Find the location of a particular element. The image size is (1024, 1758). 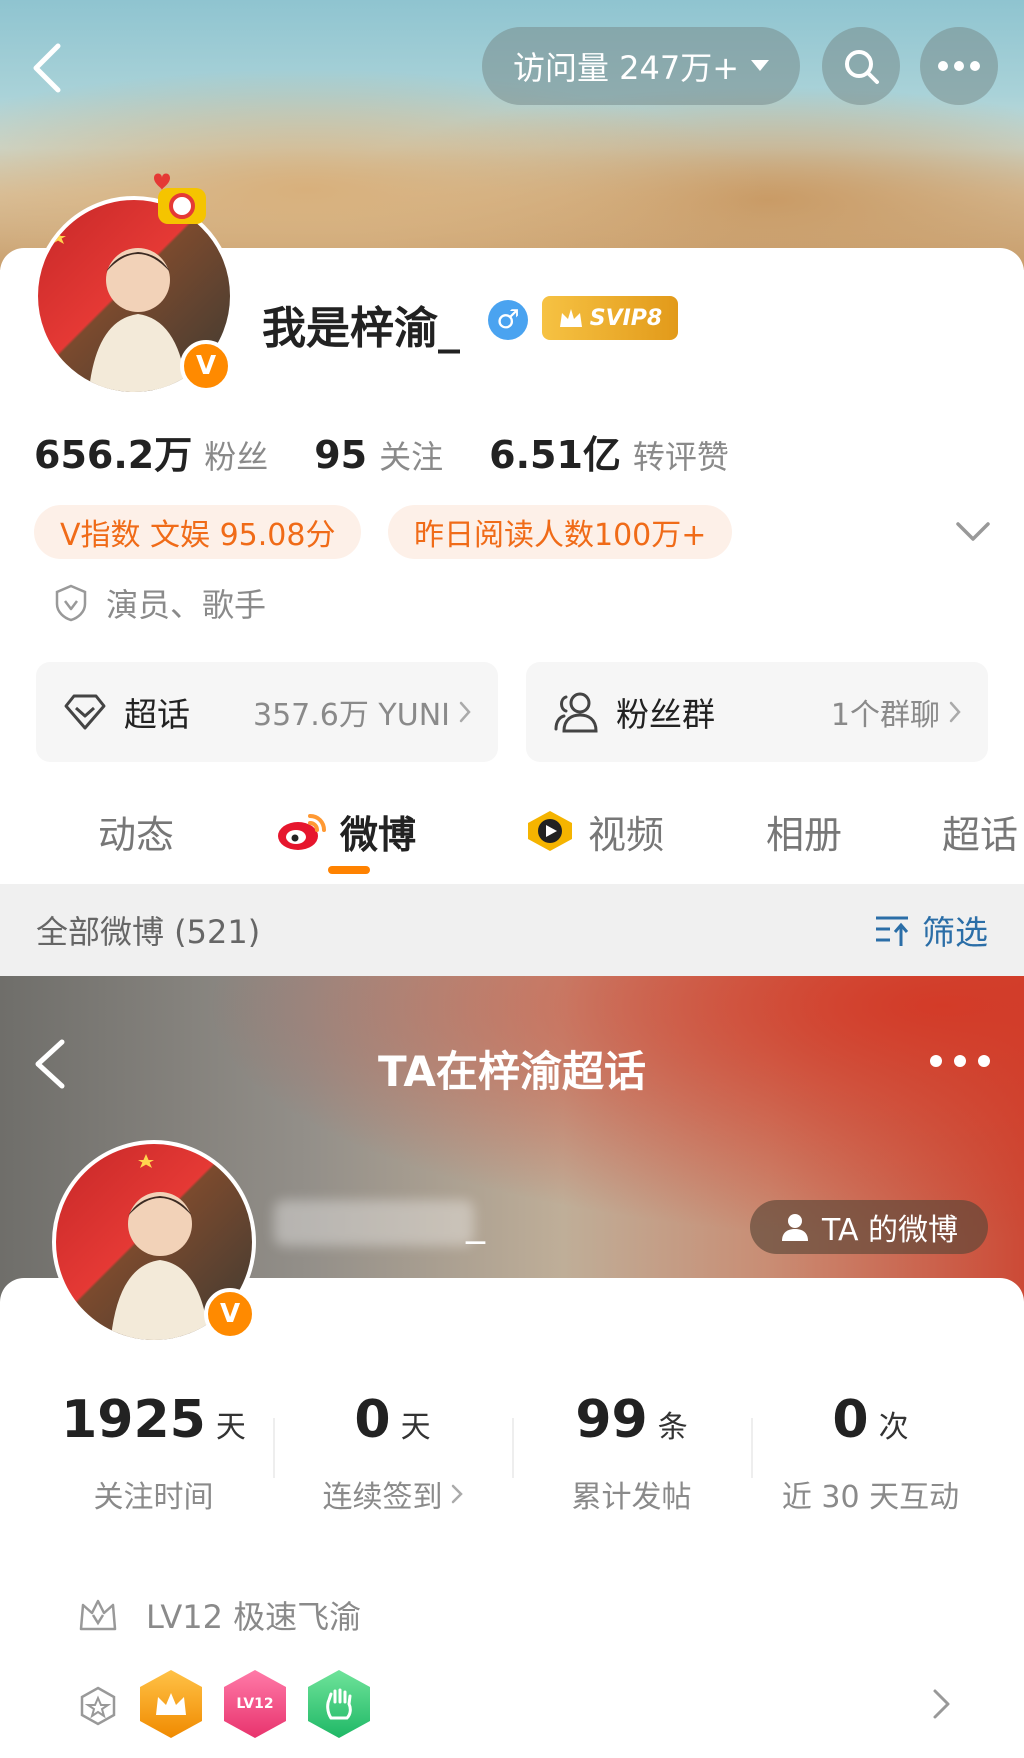

blurred-username is located at coordinates (374, 1223).